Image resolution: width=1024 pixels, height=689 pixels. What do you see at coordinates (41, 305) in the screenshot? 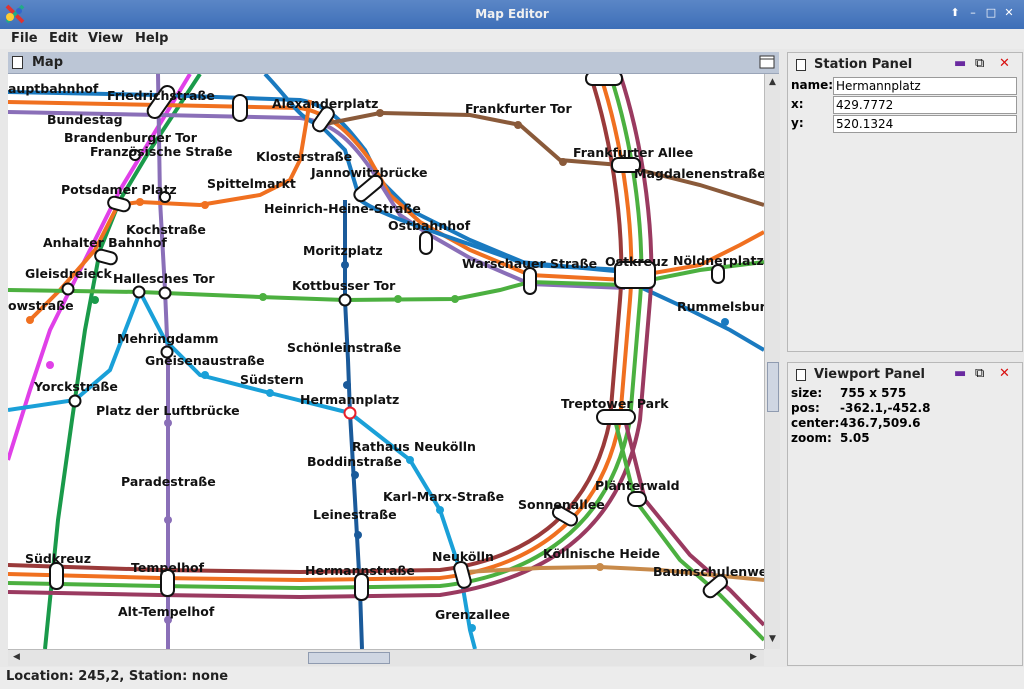
I see `station-label: owstraße` at bounding box center [41, 305].